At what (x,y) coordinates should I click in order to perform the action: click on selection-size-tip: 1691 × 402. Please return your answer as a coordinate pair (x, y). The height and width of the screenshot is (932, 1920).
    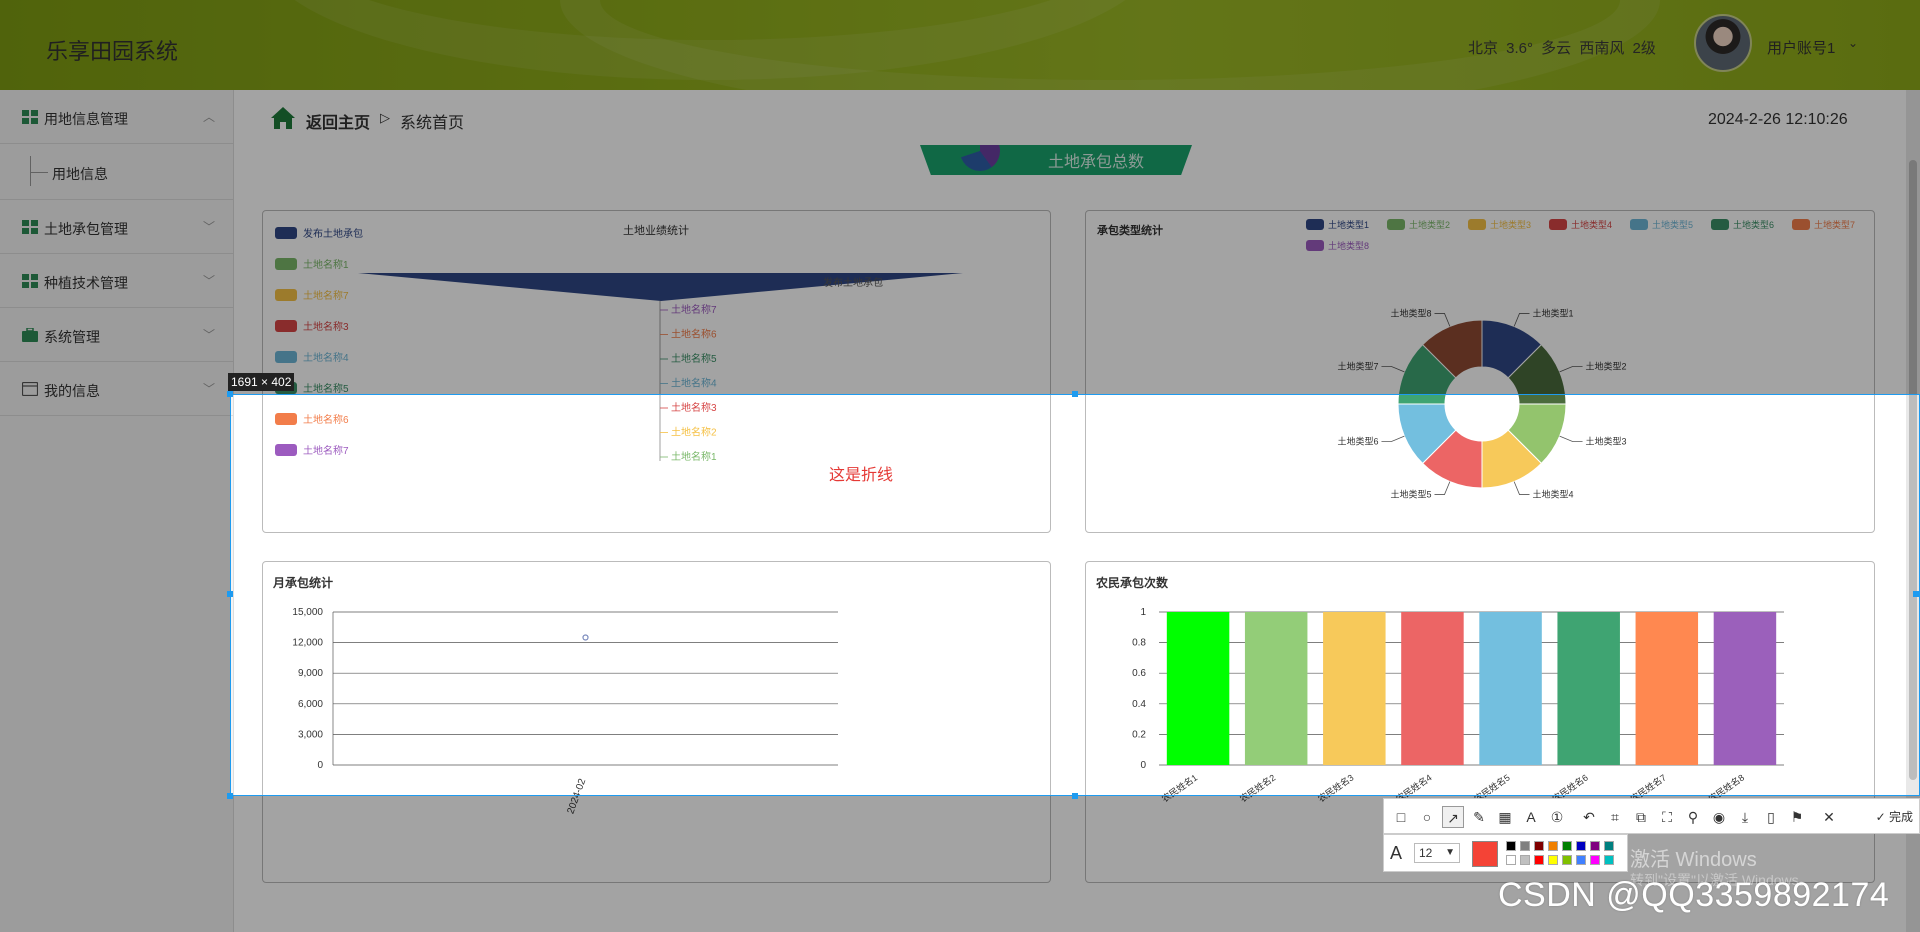
    Looking at the image, I should click on (261, 382).